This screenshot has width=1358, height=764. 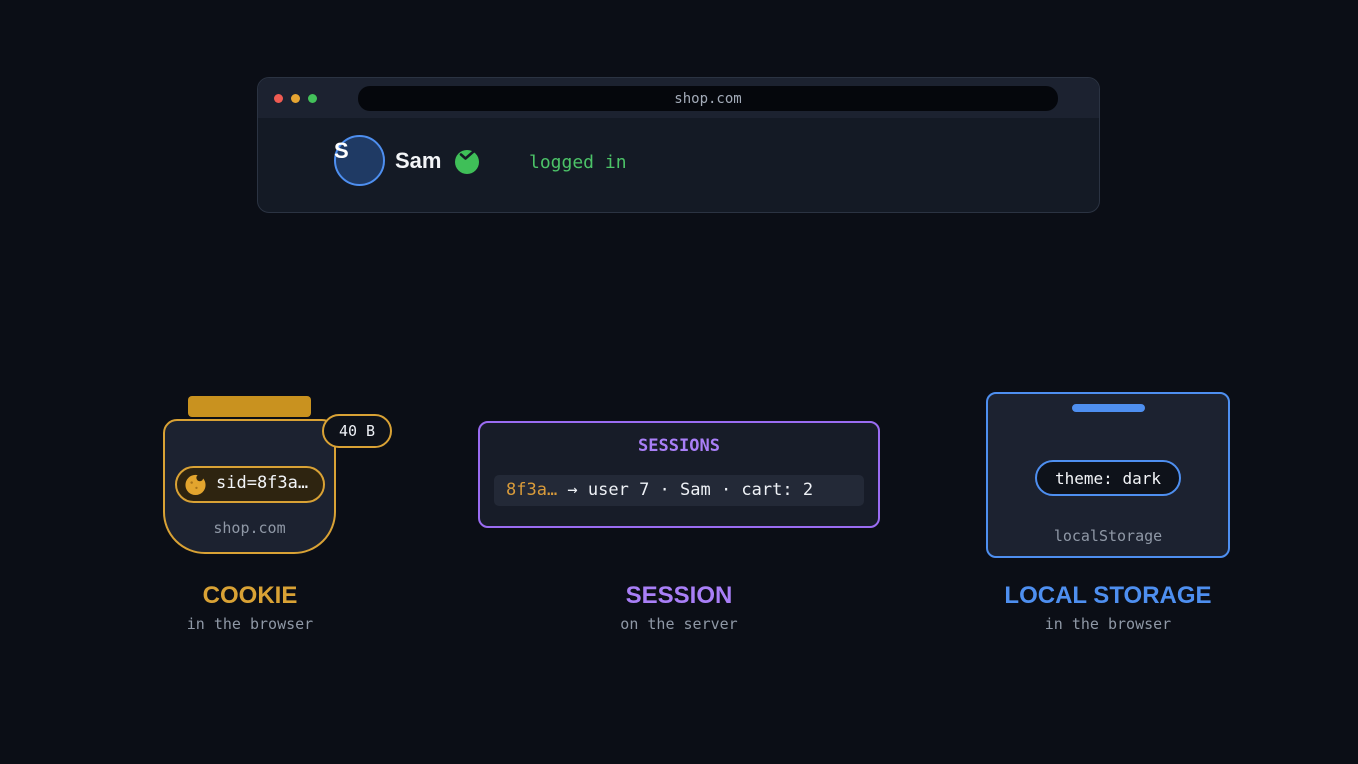 What do you see at coordinates (467, 162) in the screenshot?
I see `logged-in-check-icon` at bounding box center [467, 162].